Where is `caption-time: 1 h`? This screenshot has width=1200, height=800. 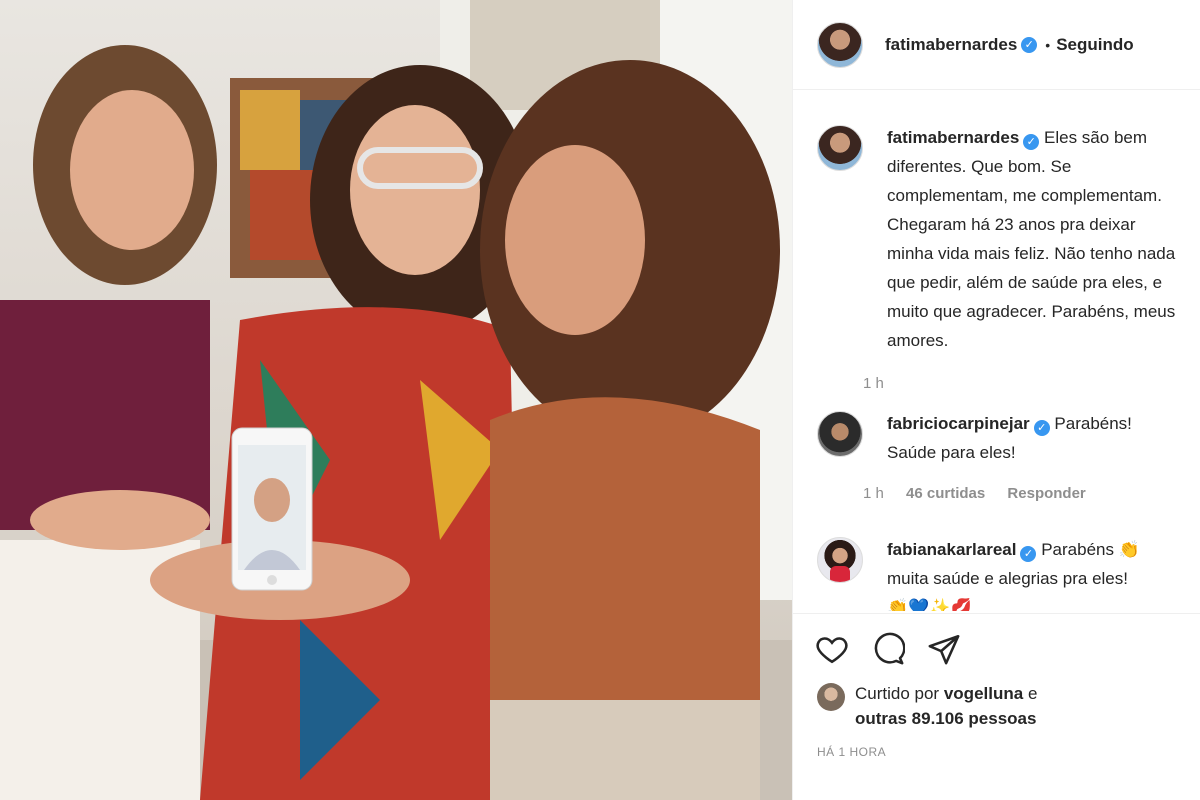
caption-time: 1 h is located at coordinates (873, 383).